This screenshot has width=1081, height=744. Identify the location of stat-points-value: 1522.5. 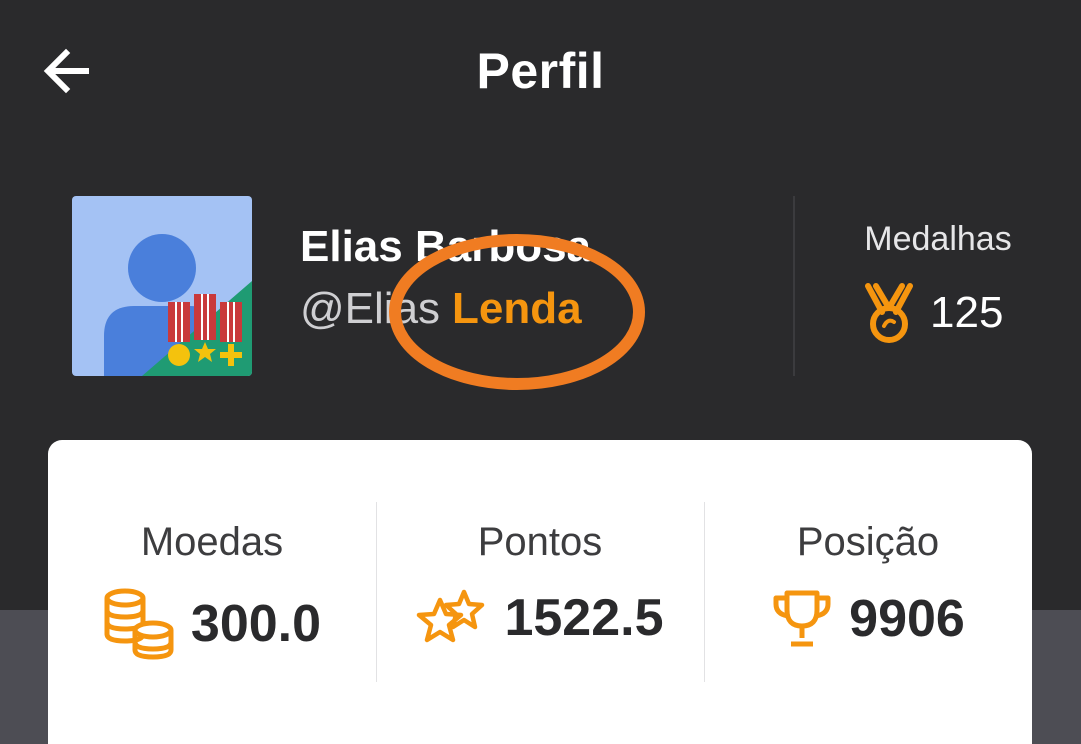
(584, 618).